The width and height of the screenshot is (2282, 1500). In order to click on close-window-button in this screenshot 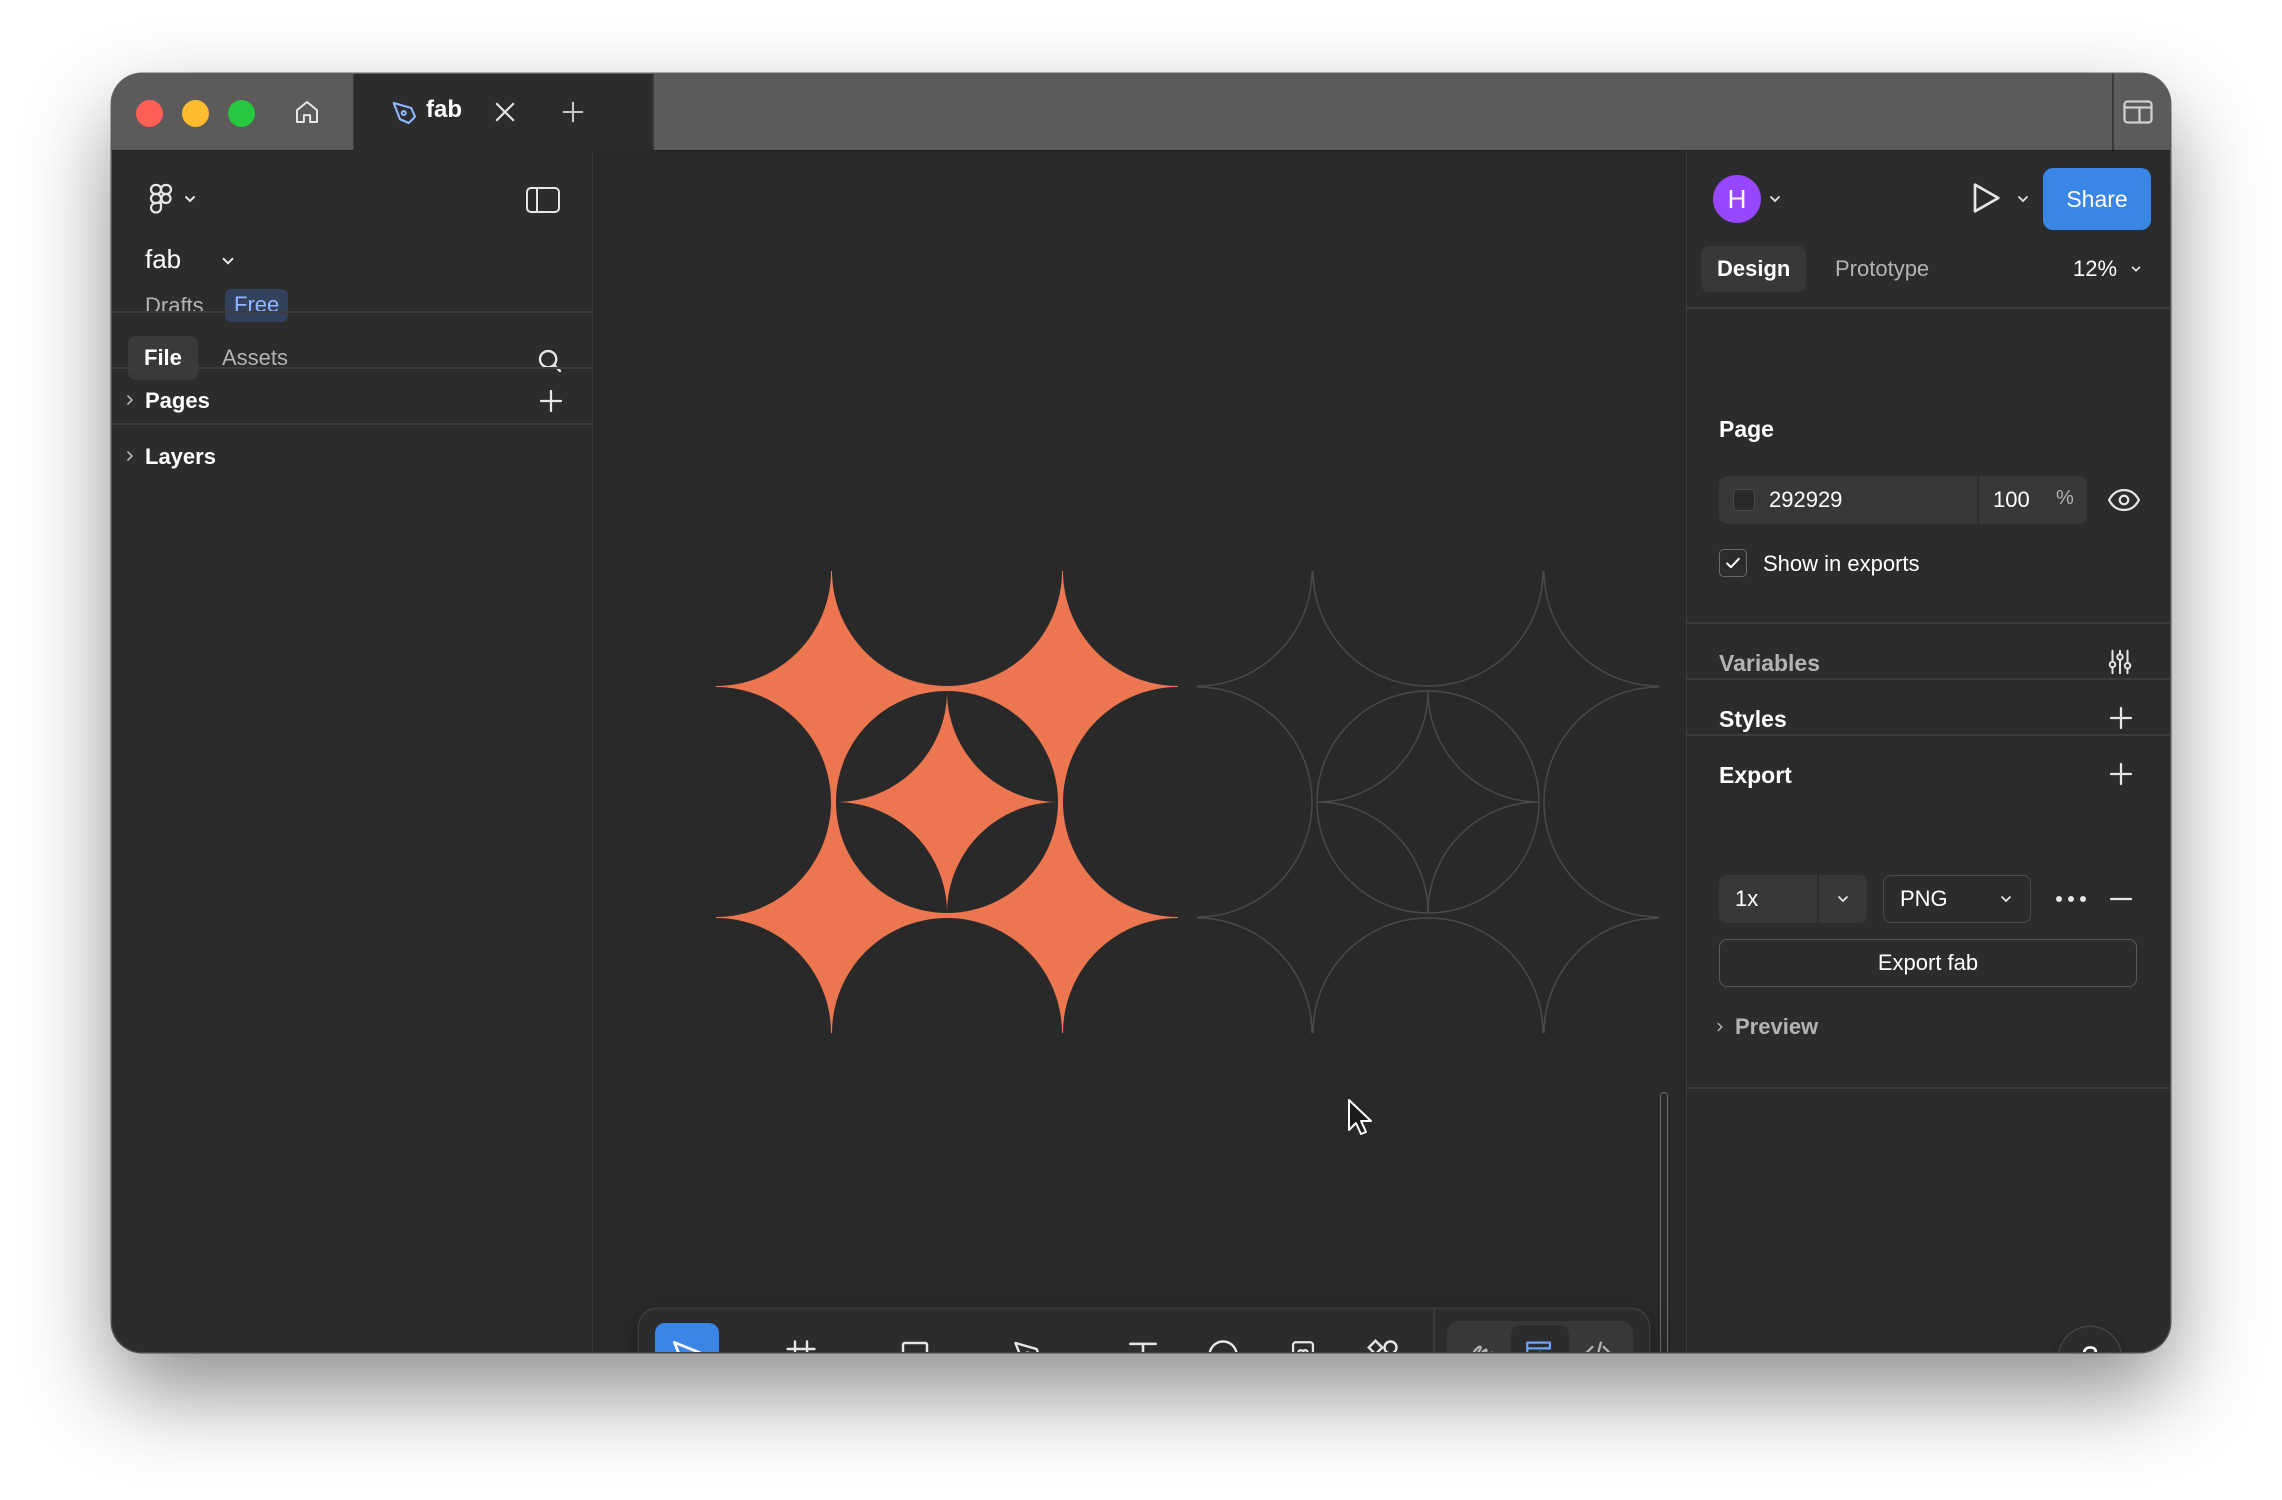, I will do `click(149, 113)`.